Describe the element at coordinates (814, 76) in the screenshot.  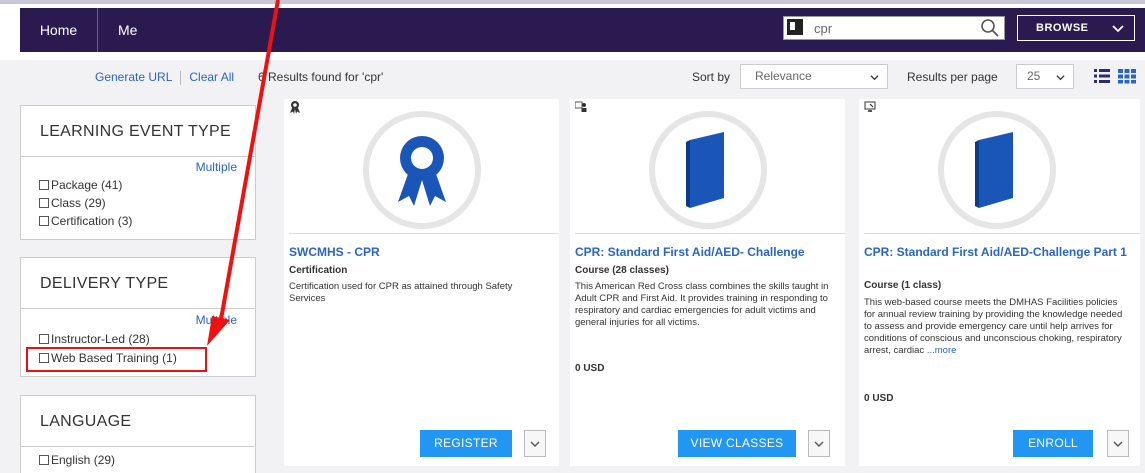
I see `sort-select: Relevance` at that location.